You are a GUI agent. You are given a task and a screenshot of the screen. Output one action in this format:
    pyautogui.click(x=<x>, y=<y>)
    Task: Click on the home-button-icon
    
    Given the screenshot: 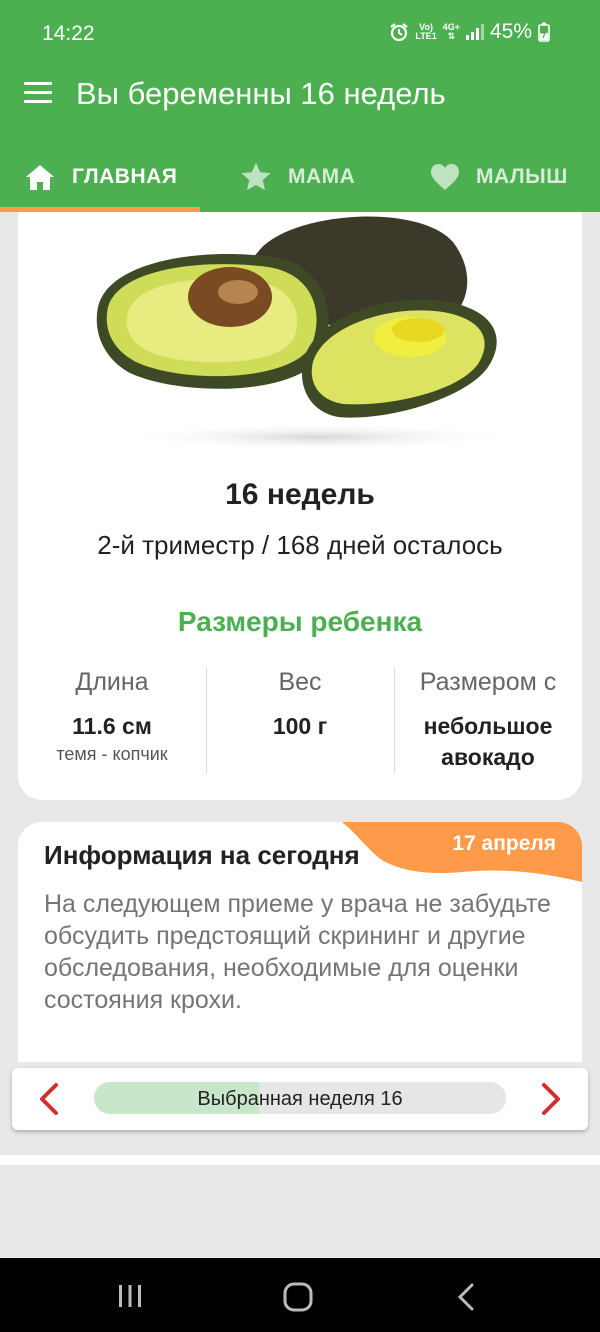 What is the action you would take?
    pyautogui.click(x=298, y=1297)
    